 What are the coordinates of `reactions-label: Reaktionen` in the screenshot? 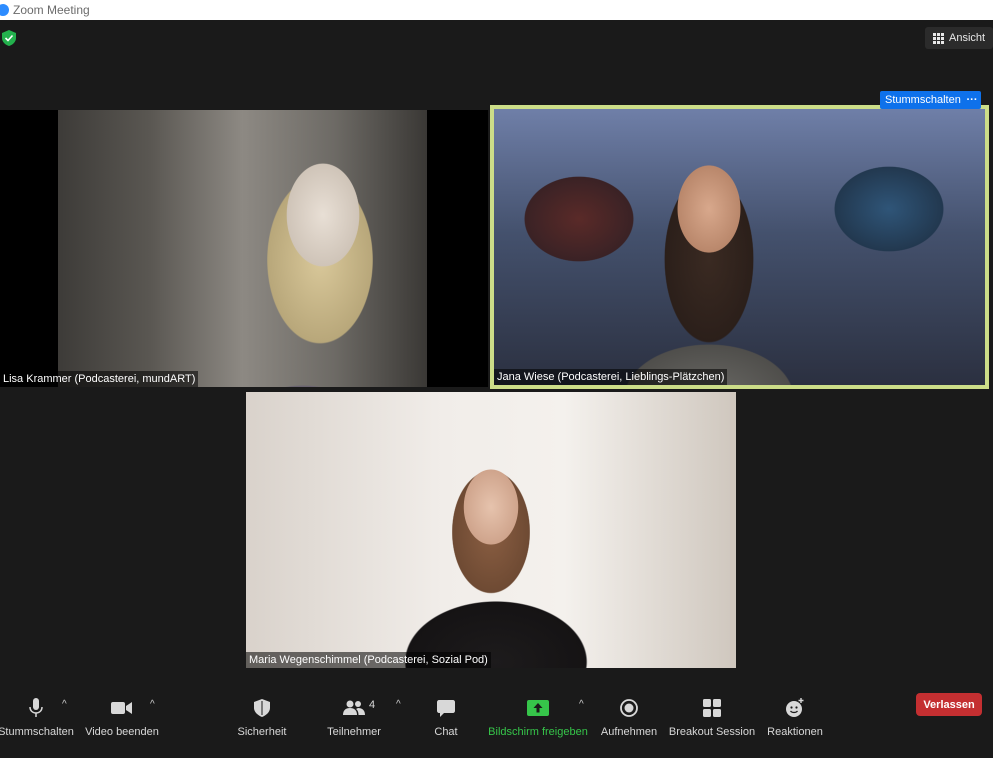 It's located at (795, 732).